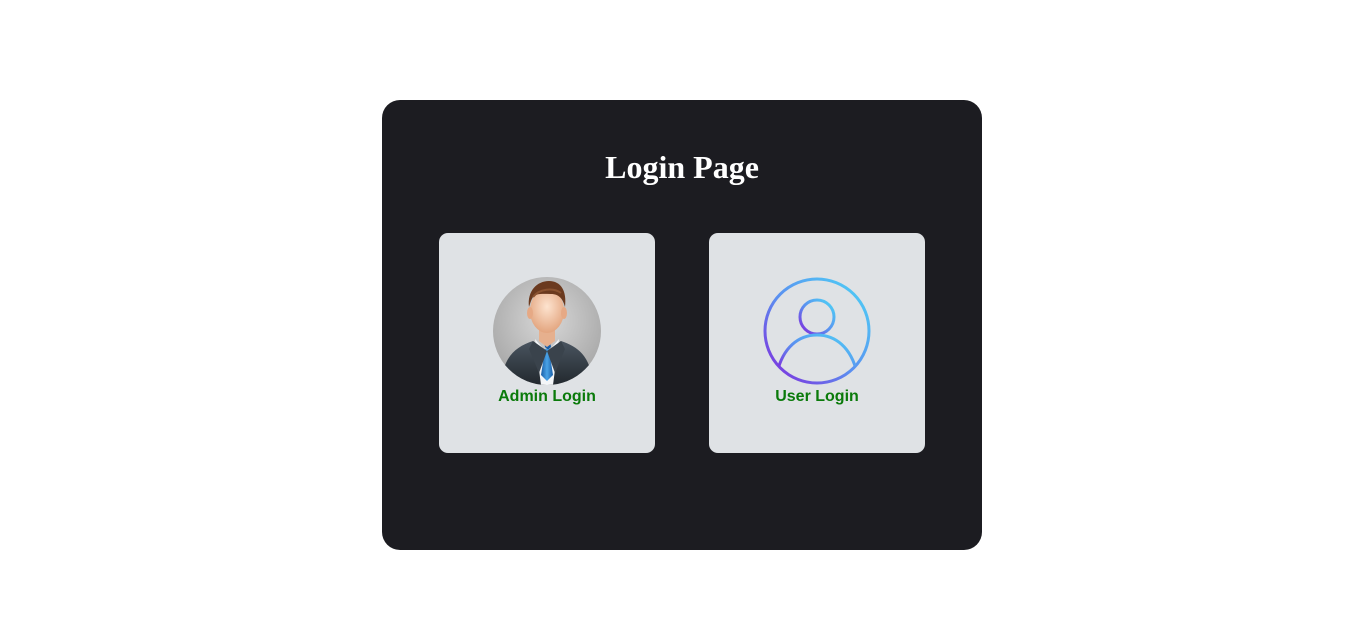 Image resolution: width=1365 pixels, height=629 pixels. I want to click on user-login-card: User Login, so click(817, 343).